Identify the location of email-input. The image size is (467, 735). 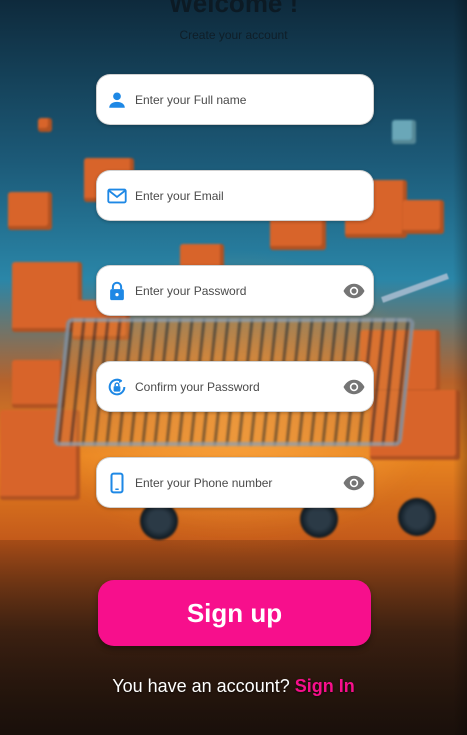
(235, 195).